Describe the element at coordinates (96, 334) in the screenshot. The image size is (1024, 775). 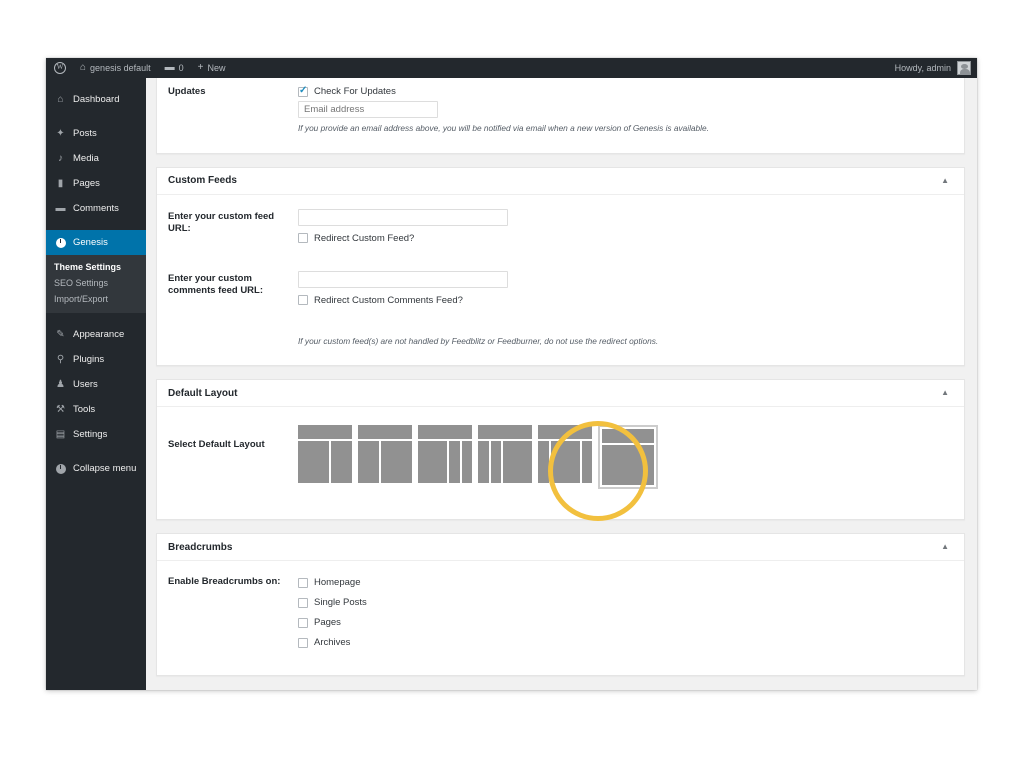
I see `sidebar-item-appearance: ✎ Appearance` at that location.